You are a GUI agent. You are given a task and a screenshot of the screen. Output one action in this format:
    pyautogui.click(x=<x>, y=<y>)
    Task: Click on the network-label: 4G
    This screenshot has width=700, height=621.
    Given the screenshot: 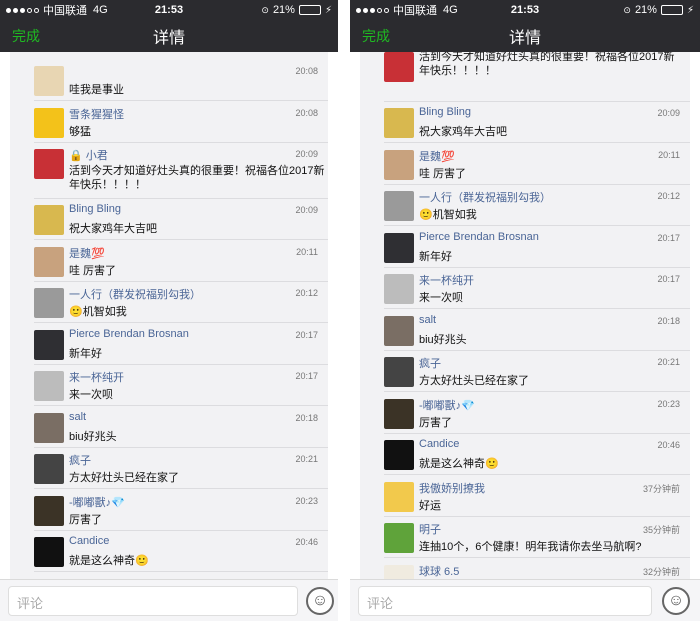 What is the action you would take?
    pyautogui.click(x=100, y=10)
    